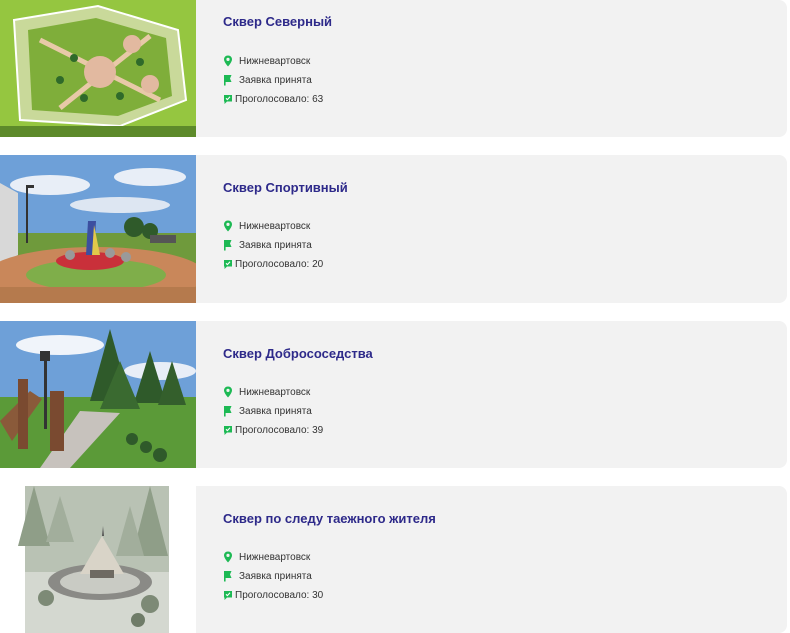  Describe the element at coordinates (329, 518) in the screenshot. I see `project-title: Сквер по следу таежного жителя` at that location.